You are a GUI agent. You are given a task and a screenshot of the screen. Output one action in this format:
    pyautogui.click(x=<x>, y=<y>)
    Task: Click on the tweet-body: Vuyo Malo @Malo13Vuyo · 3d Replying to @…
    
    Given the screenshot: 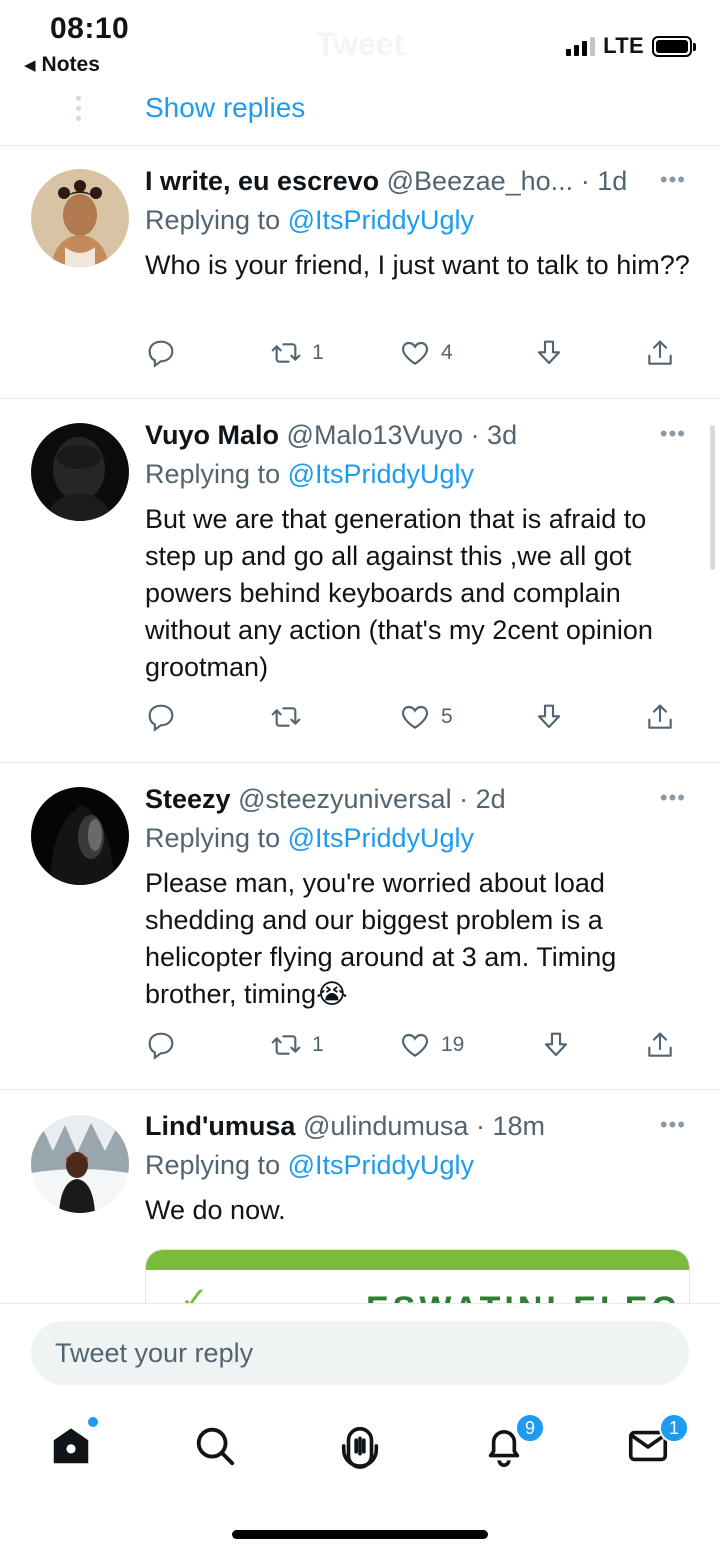 What is the action you would take?
    pyautogui.click(x=417, y=551)
    